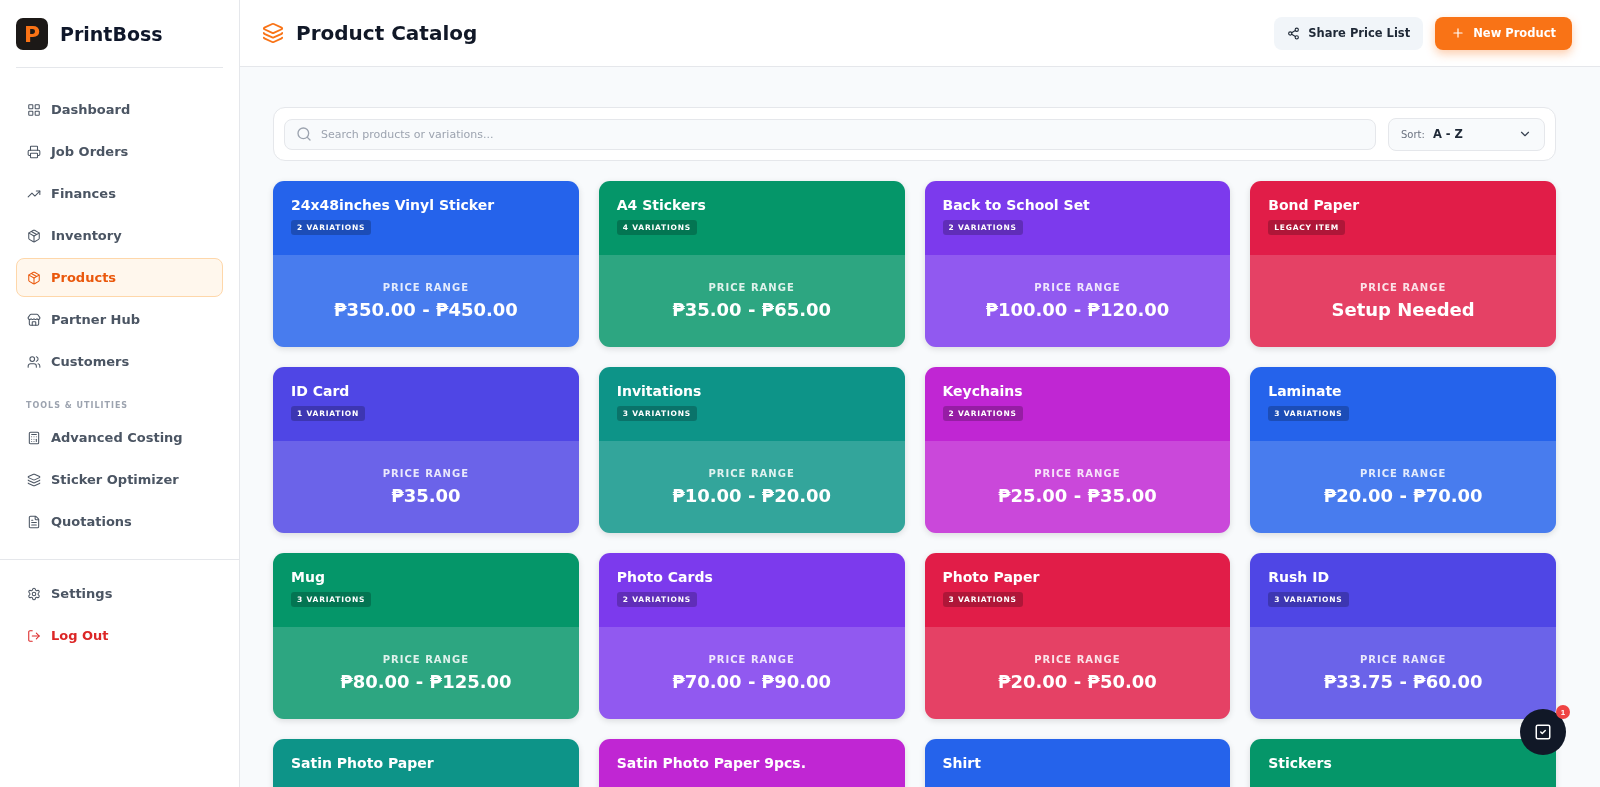  What do you see at coordinates (362, 763) in the screenshot?
I see `product-name: Satin Photo Paper` at bounding box center [362, 763].